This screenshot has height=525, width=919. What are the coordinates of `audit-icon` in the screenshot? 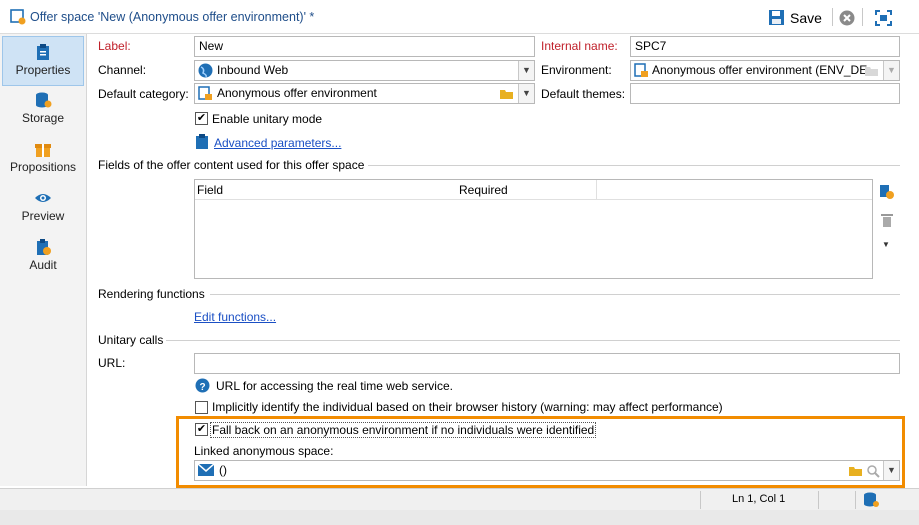 It's located at (44, 247).